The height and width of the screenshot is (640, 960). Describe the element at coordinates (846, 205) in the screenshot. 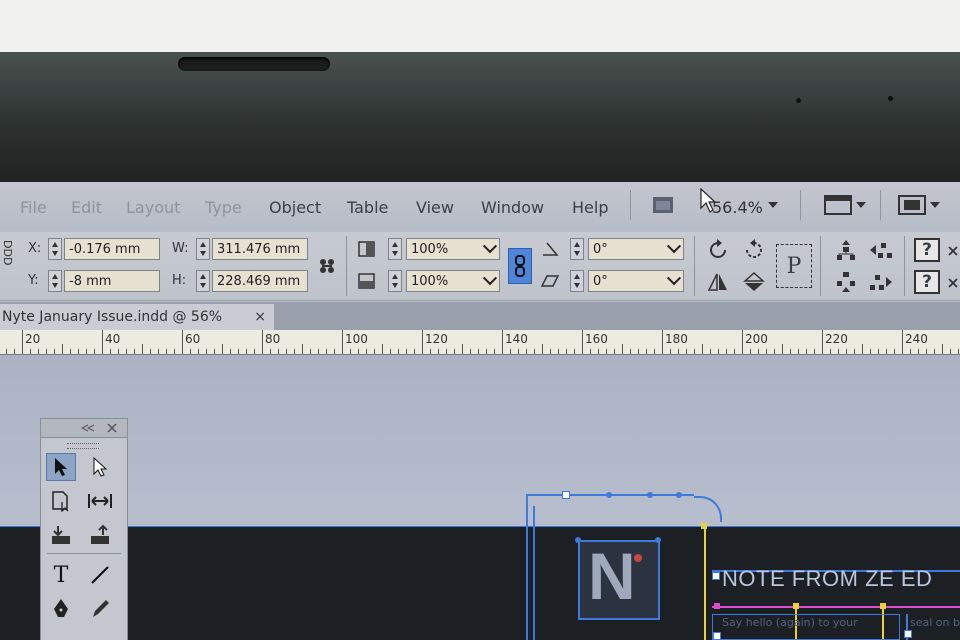

I see `screen-mode-icon` at that location.